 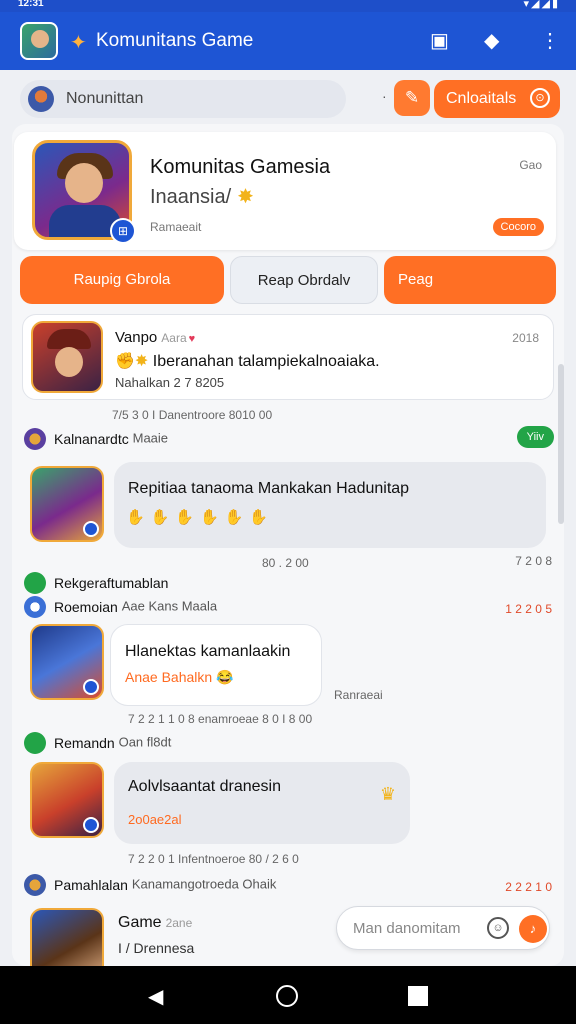 What do you see at coordinates (528, 609) in the screenshot?
I see `message-count: 1 2 2 0 5` at bounding box center [528, 609].